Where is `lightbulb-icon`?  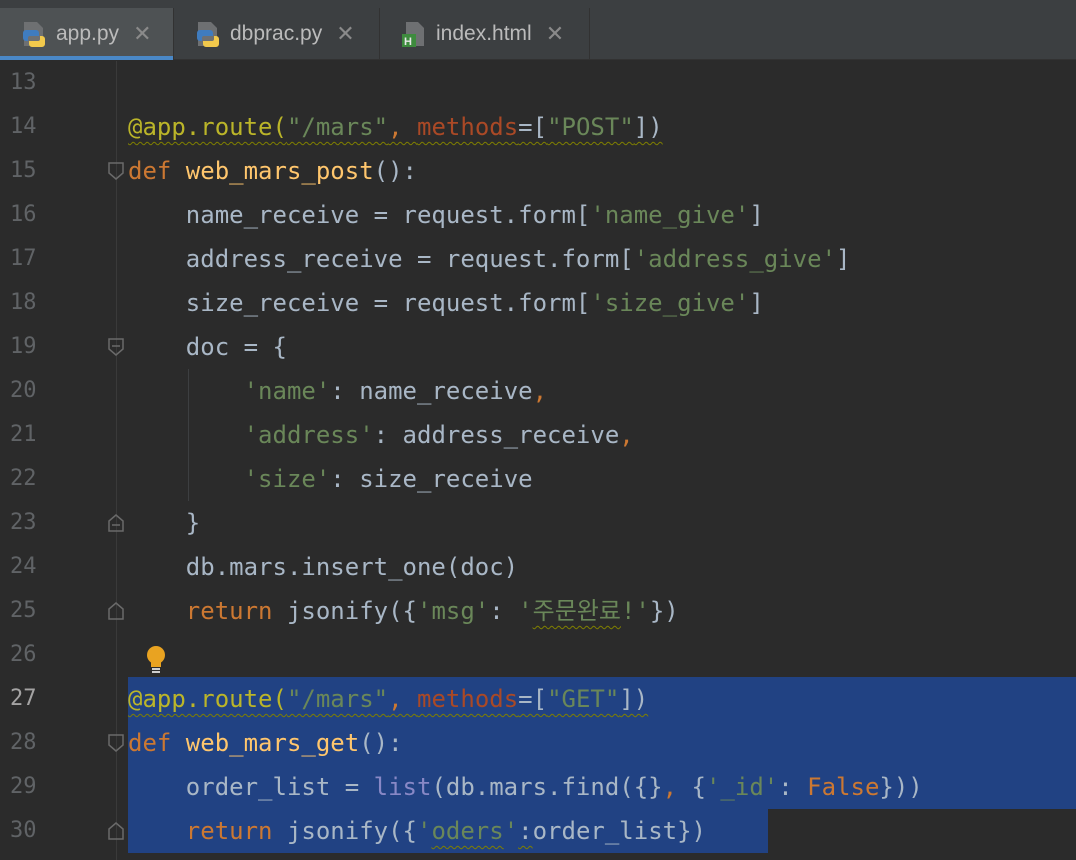 lightbulb-icon is located at coordinates (156, 660).